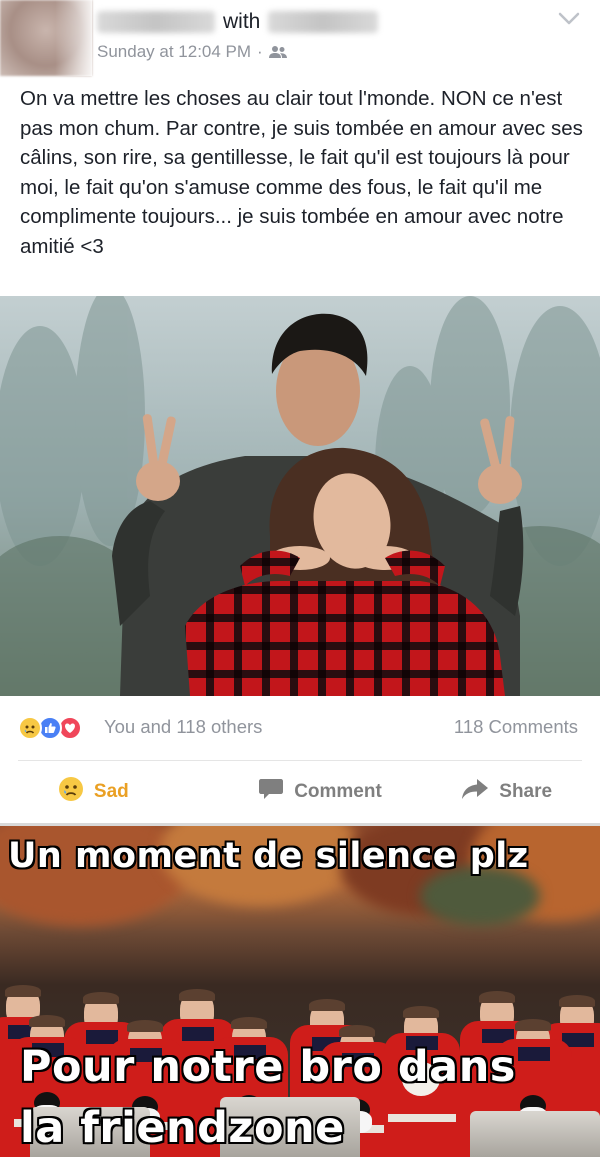 The image size is (600, 1157). I want to click on meme-top-caption: Un moment de silence plz, so click(268, 856).